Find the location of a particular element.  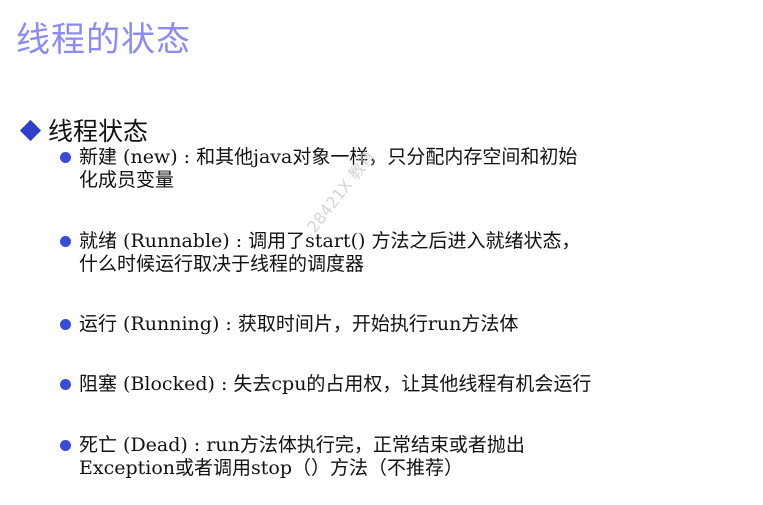

list-item-text: 运行 (Running) : 获取时间片，开始执行run方法体 is located at coordinates (298, 324).